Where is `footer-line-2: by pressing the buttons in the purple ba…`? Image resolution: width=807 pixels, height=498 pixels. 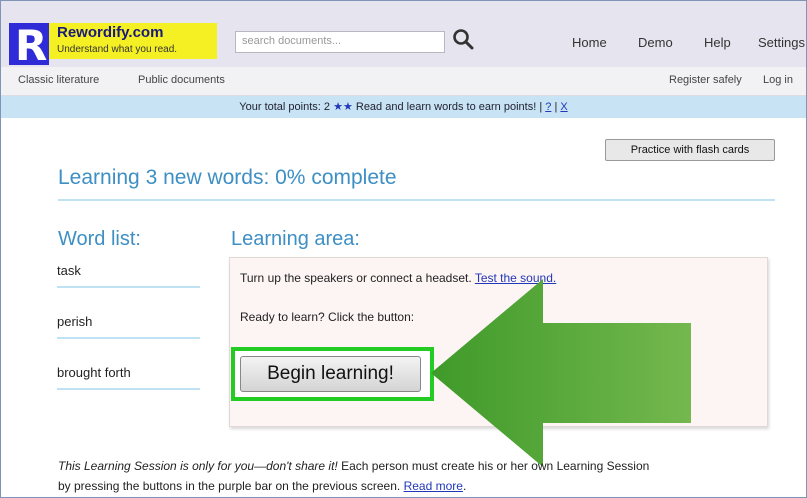 footer-line-2: by pressing the buttons in the purple ba… is located at coordinates (262, 486).